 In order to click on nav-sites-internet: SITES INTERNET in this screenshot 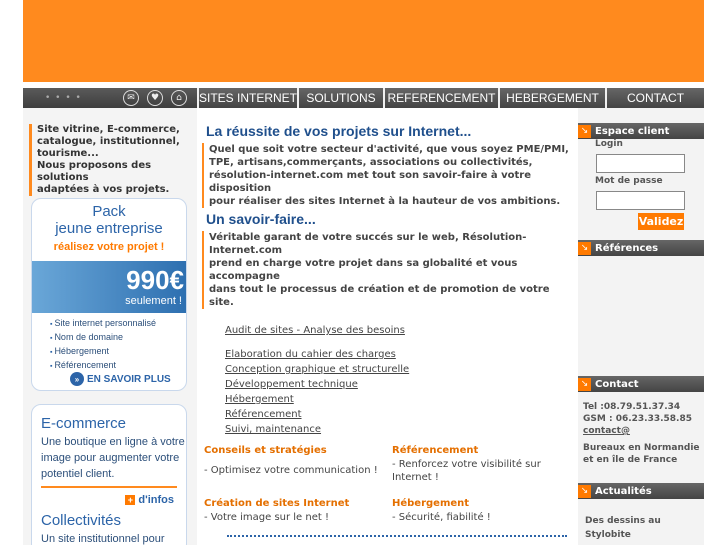, I will do `click(247, 98)`.